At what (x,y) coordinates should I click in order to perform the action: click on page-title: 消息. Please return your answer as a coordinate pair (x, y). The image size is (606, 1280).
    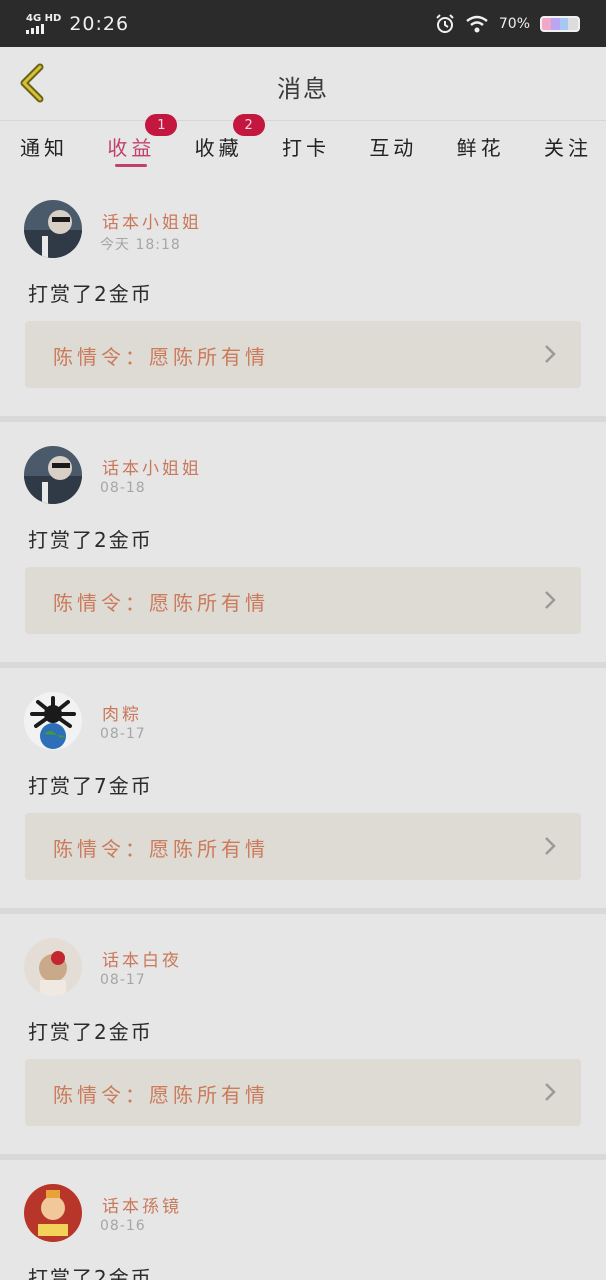
    Looking at the image, I should click on (303, 89).